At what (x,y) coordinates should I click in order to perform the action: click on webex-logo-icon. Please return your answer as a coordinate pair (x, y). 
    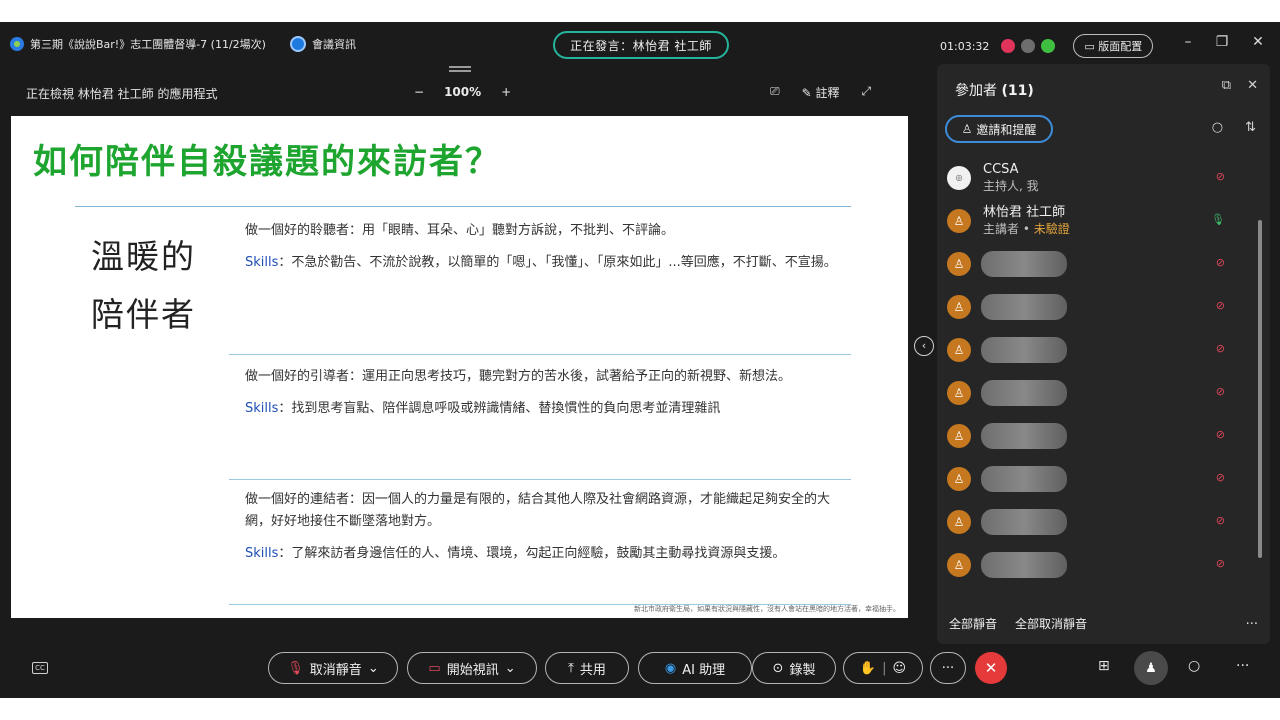
    Looking at the image, I should click on (17, 44).